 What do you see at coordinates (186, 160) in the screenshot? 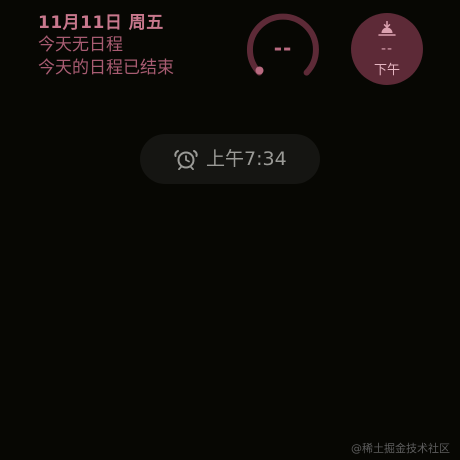
I see `alarm-clock-icon` at bounding box center [186, 160].